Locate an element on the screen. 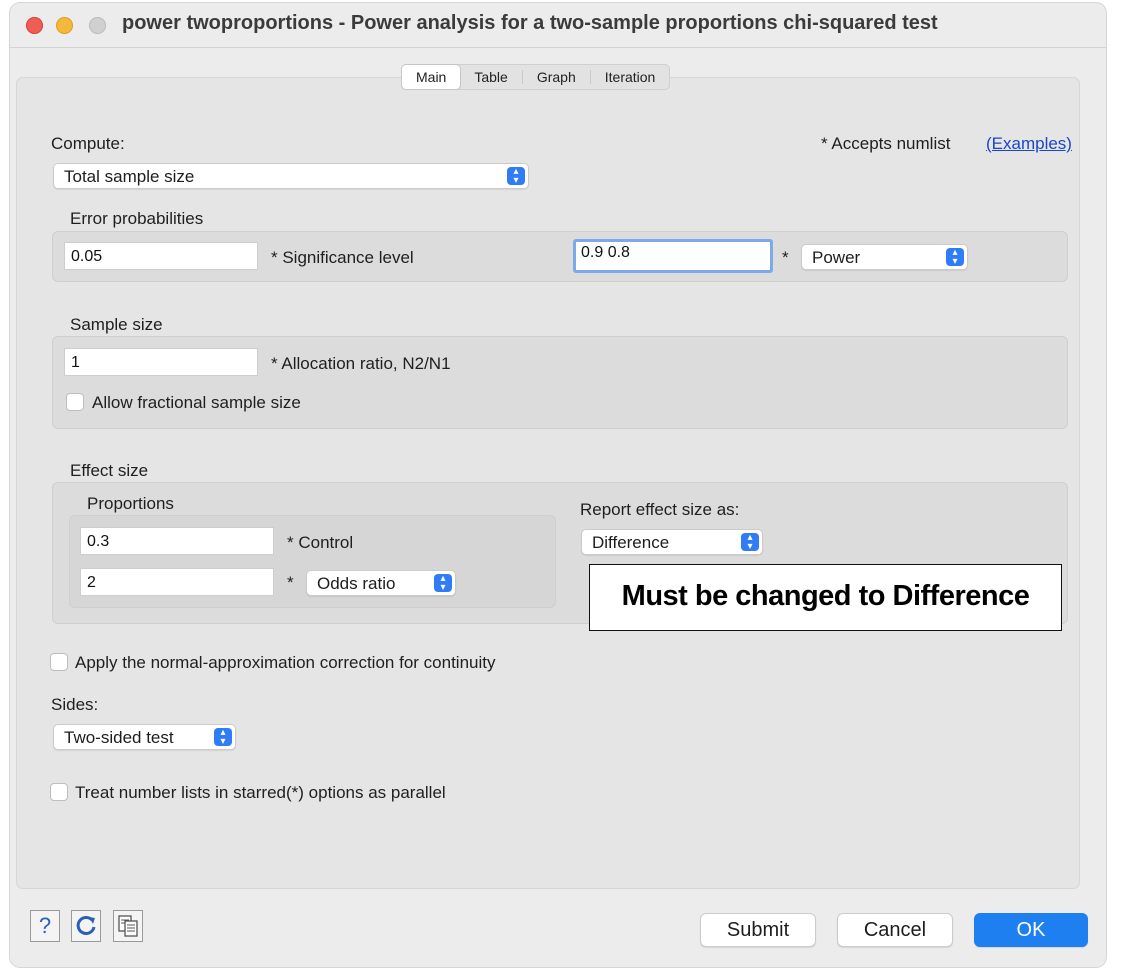 This screenshot has height=978, width=1130. report-effect-size-select-value: Difference is located at coordinates (631, 542).